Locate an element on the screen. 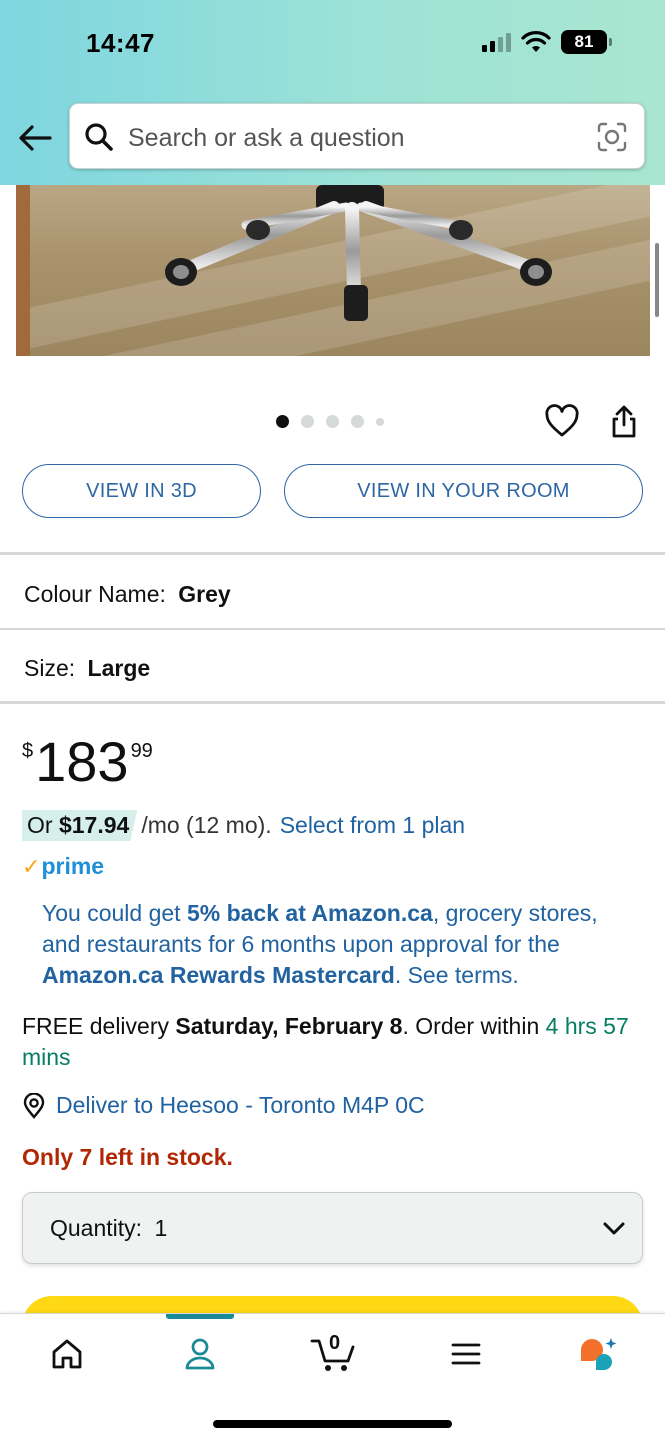 This screenshot has width=665, height=1440. deliver-to-link: Deliver to Heesoo - Toronto M4P 0C is located at coordinates (223, 1105).